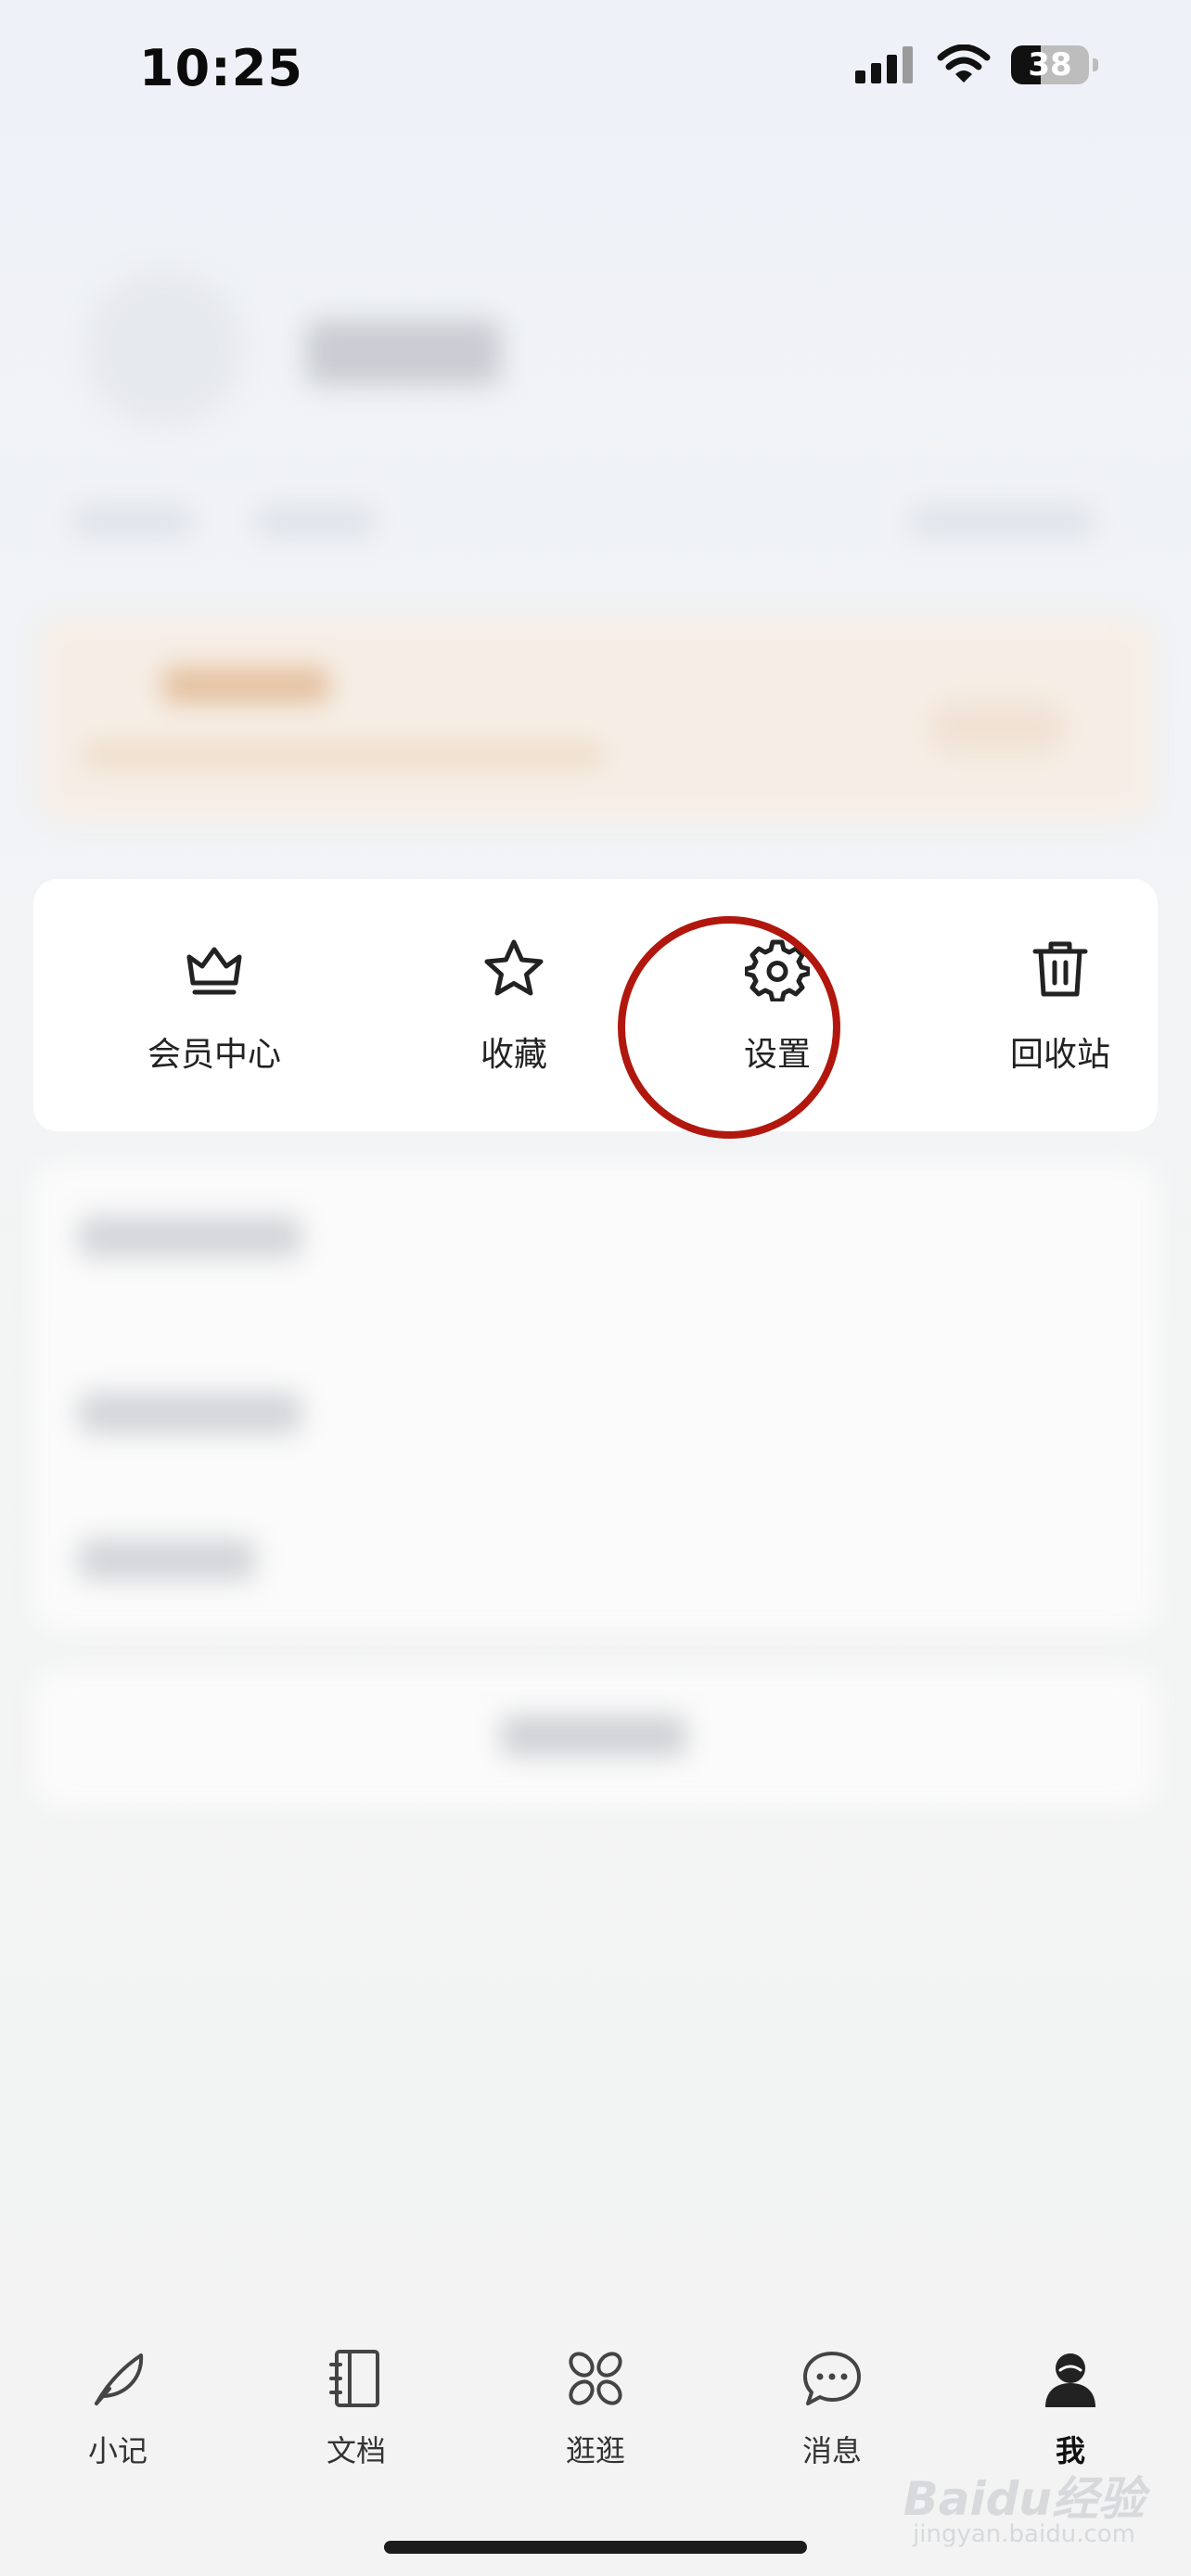  What do you see at coordinates (831, 2450) in the screenshot?
I see `tab-label: 消息` at bounding box center [831, 2450].